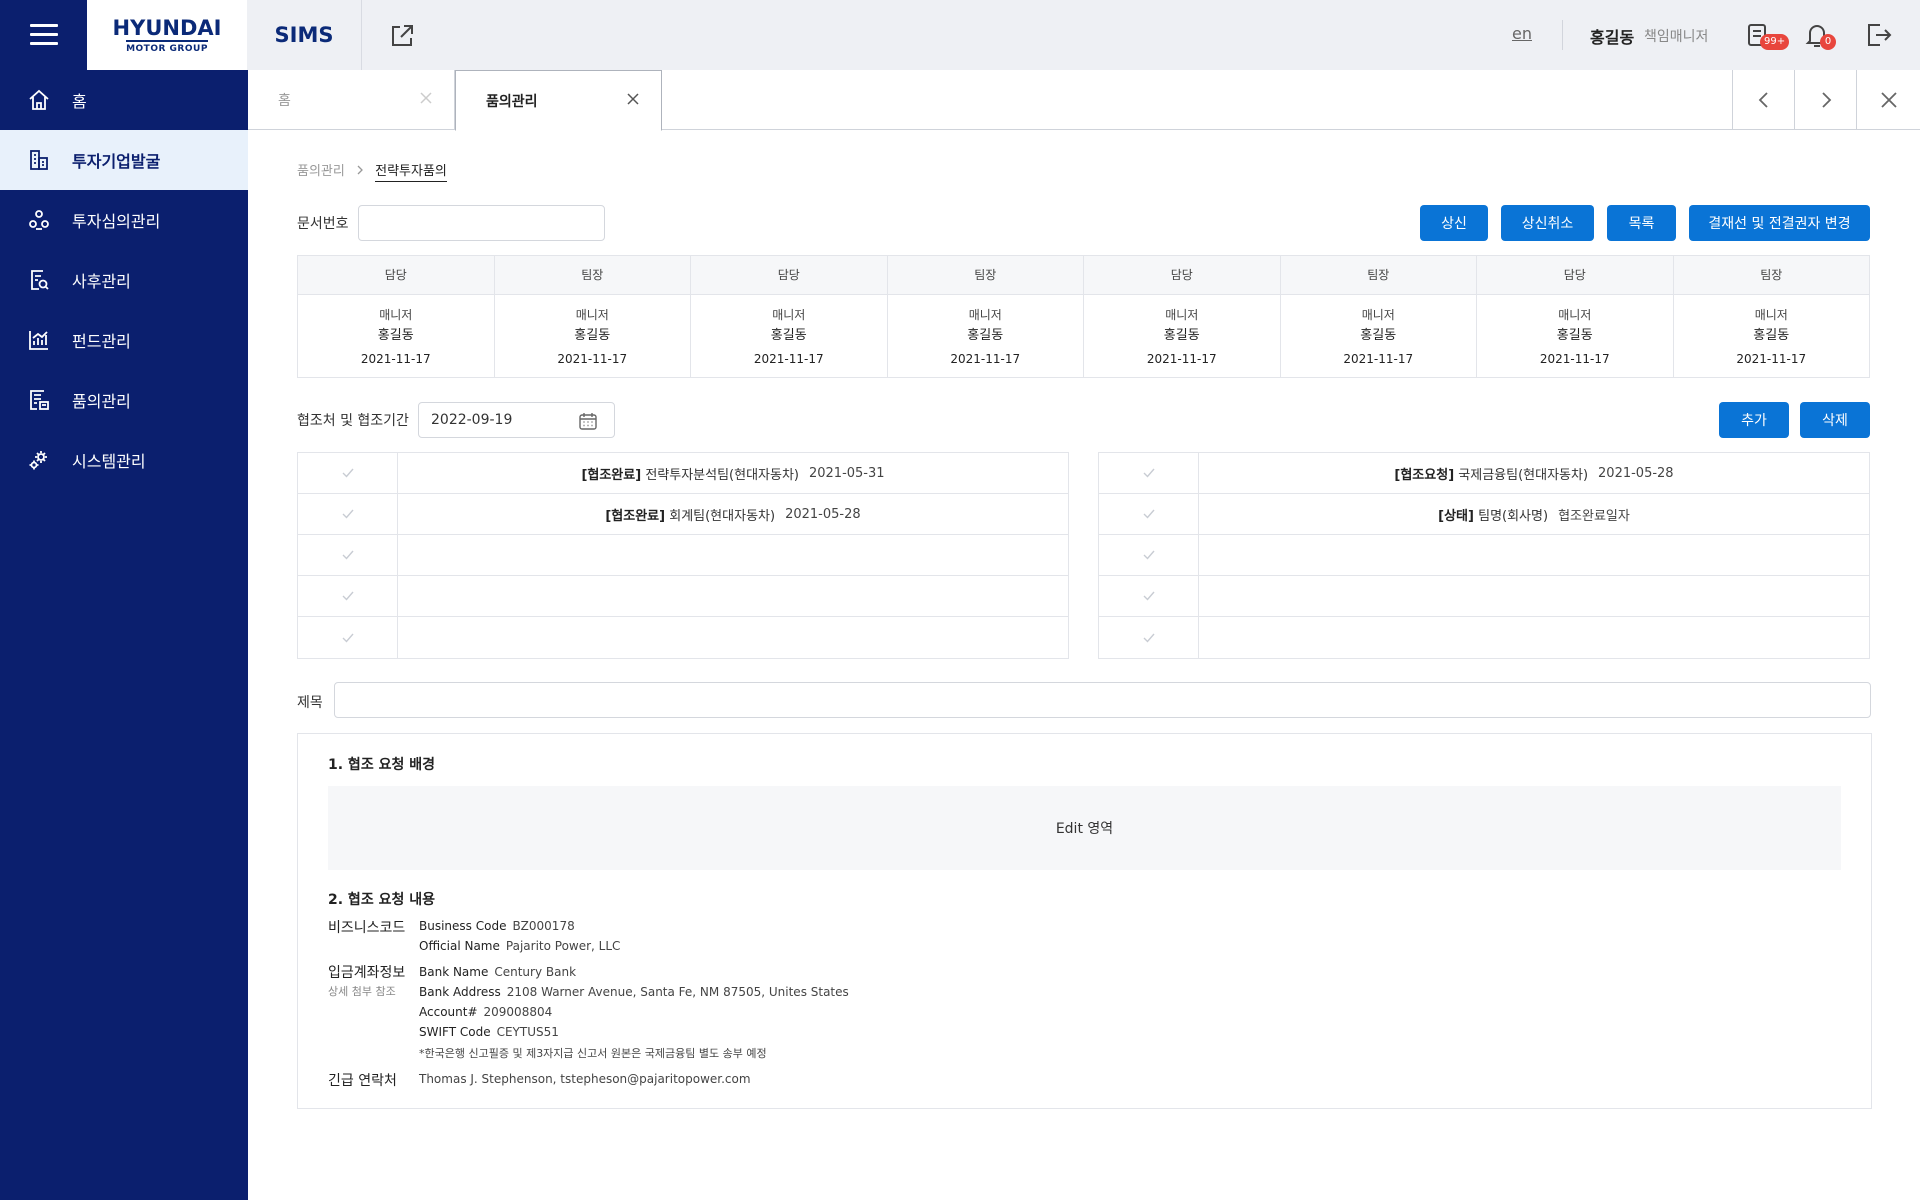 This screenshot has height=1200, width=1920. What do you see at coordinates (1779, 223) in the screenshot?
I see `change-approval-line-button: 결재선 및 전결권자 변경` at bounding box center [1779, 223].